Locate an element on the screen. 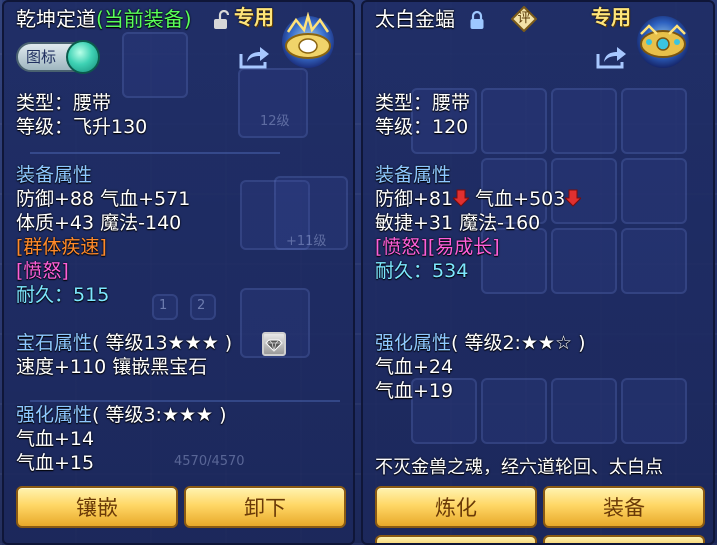 This screenshot has width=717, height=545. level-line: 等级：120 is located at coordinates (422, 127).